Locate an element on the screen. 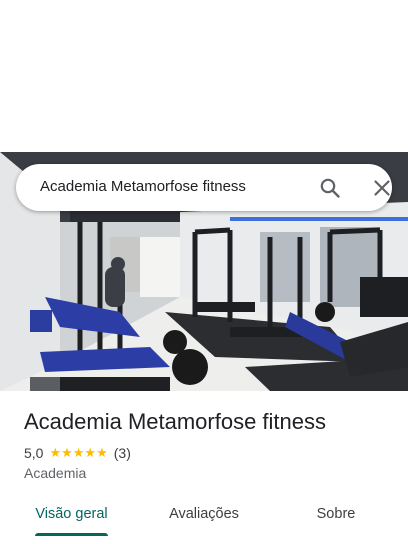  search-input: Academia Metamorfose fitness is located at coordinates (143, 186).